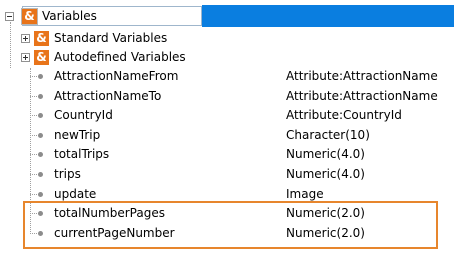 The width and height of the screenshot is (454, 253). Describe the element at coordinates (328, 16) in the screenshot. I see `root-row-selection` at that location.